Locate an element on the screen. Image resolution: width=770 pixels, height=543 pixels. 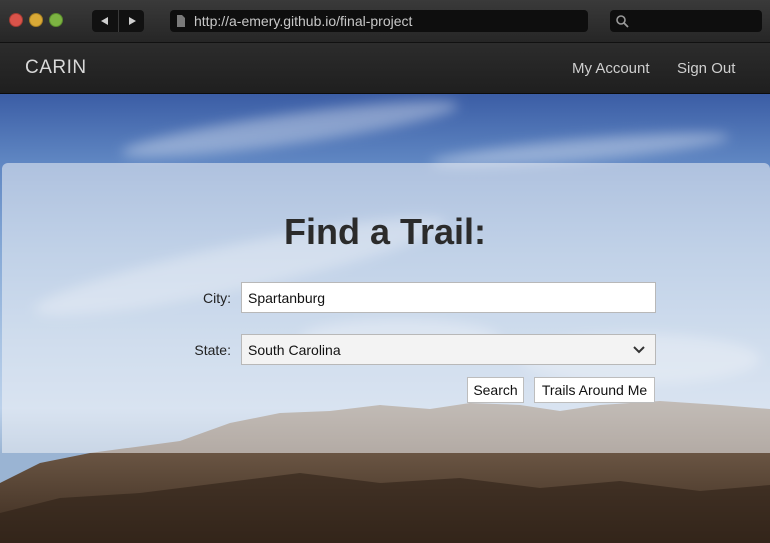
address-bar: http://a-emery.github.io/final-project is located at coordinates (379, 21).